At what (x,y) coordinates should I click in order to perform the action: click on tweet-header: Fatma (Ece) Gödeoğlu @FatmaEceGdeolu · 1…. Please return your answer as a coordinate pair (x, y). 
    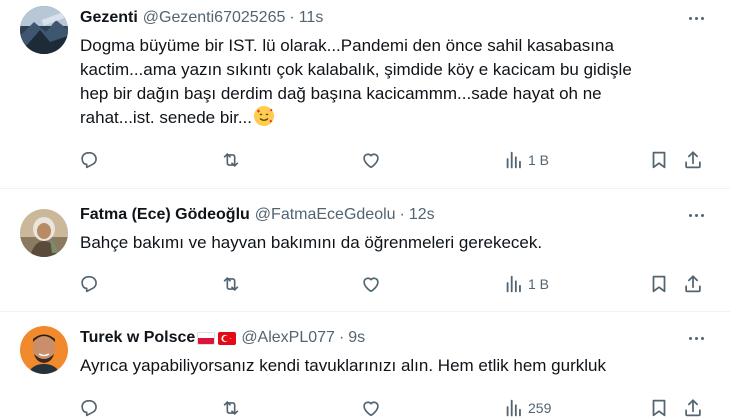
    Looking at the image, I should click on (375, 215).